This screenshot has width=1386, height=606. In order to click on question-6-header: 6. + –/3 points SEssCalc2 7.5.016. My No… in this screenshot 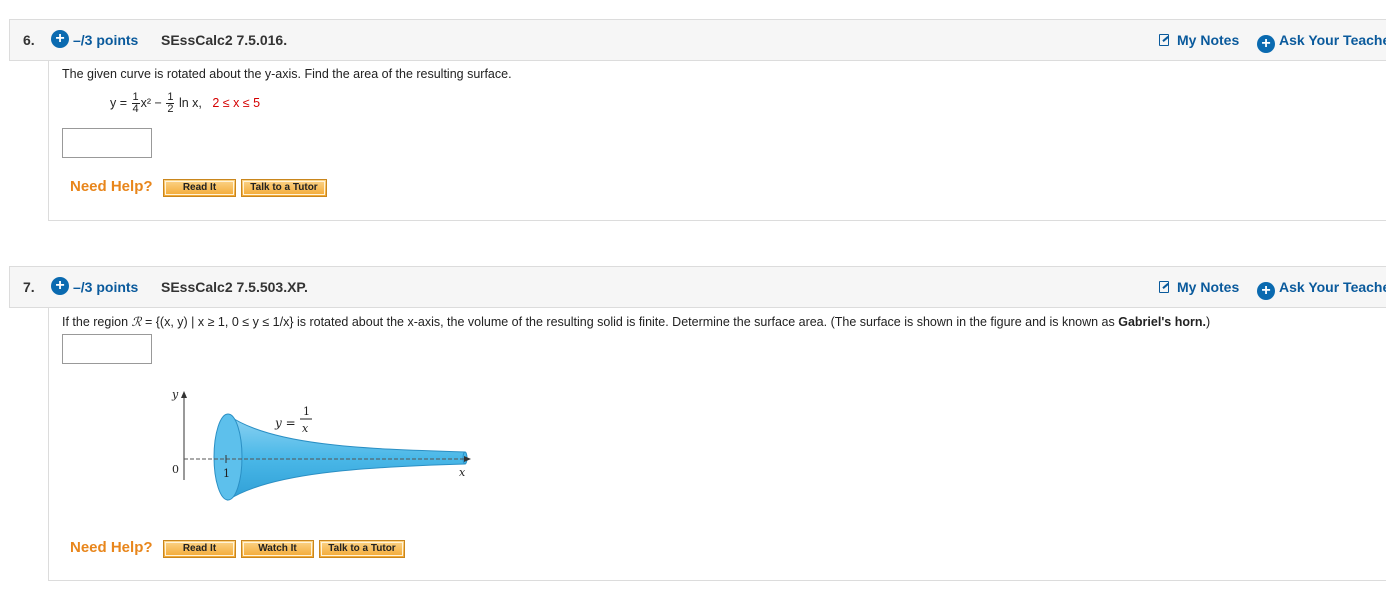, I will do `click(697, 40)`.